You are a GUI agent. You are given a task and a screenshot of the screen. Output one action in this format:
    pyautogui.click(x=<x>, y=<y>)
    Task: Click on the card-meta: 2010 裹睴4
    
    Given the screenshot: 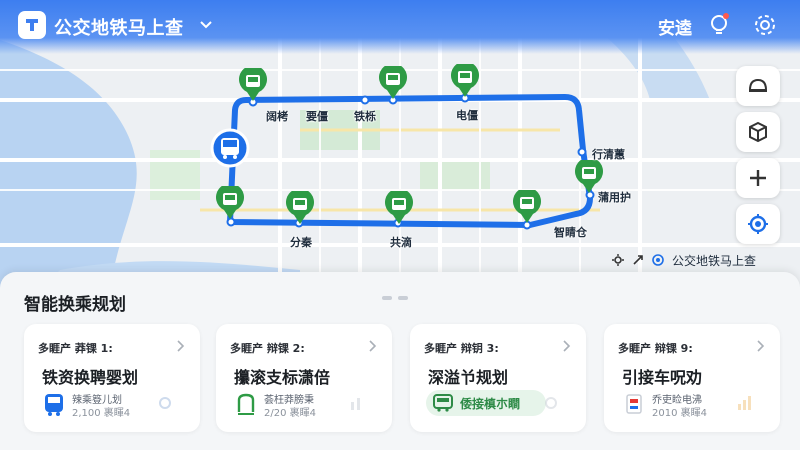 What is the action you would take?
    pyautogui.click(x=679, y=413)
    